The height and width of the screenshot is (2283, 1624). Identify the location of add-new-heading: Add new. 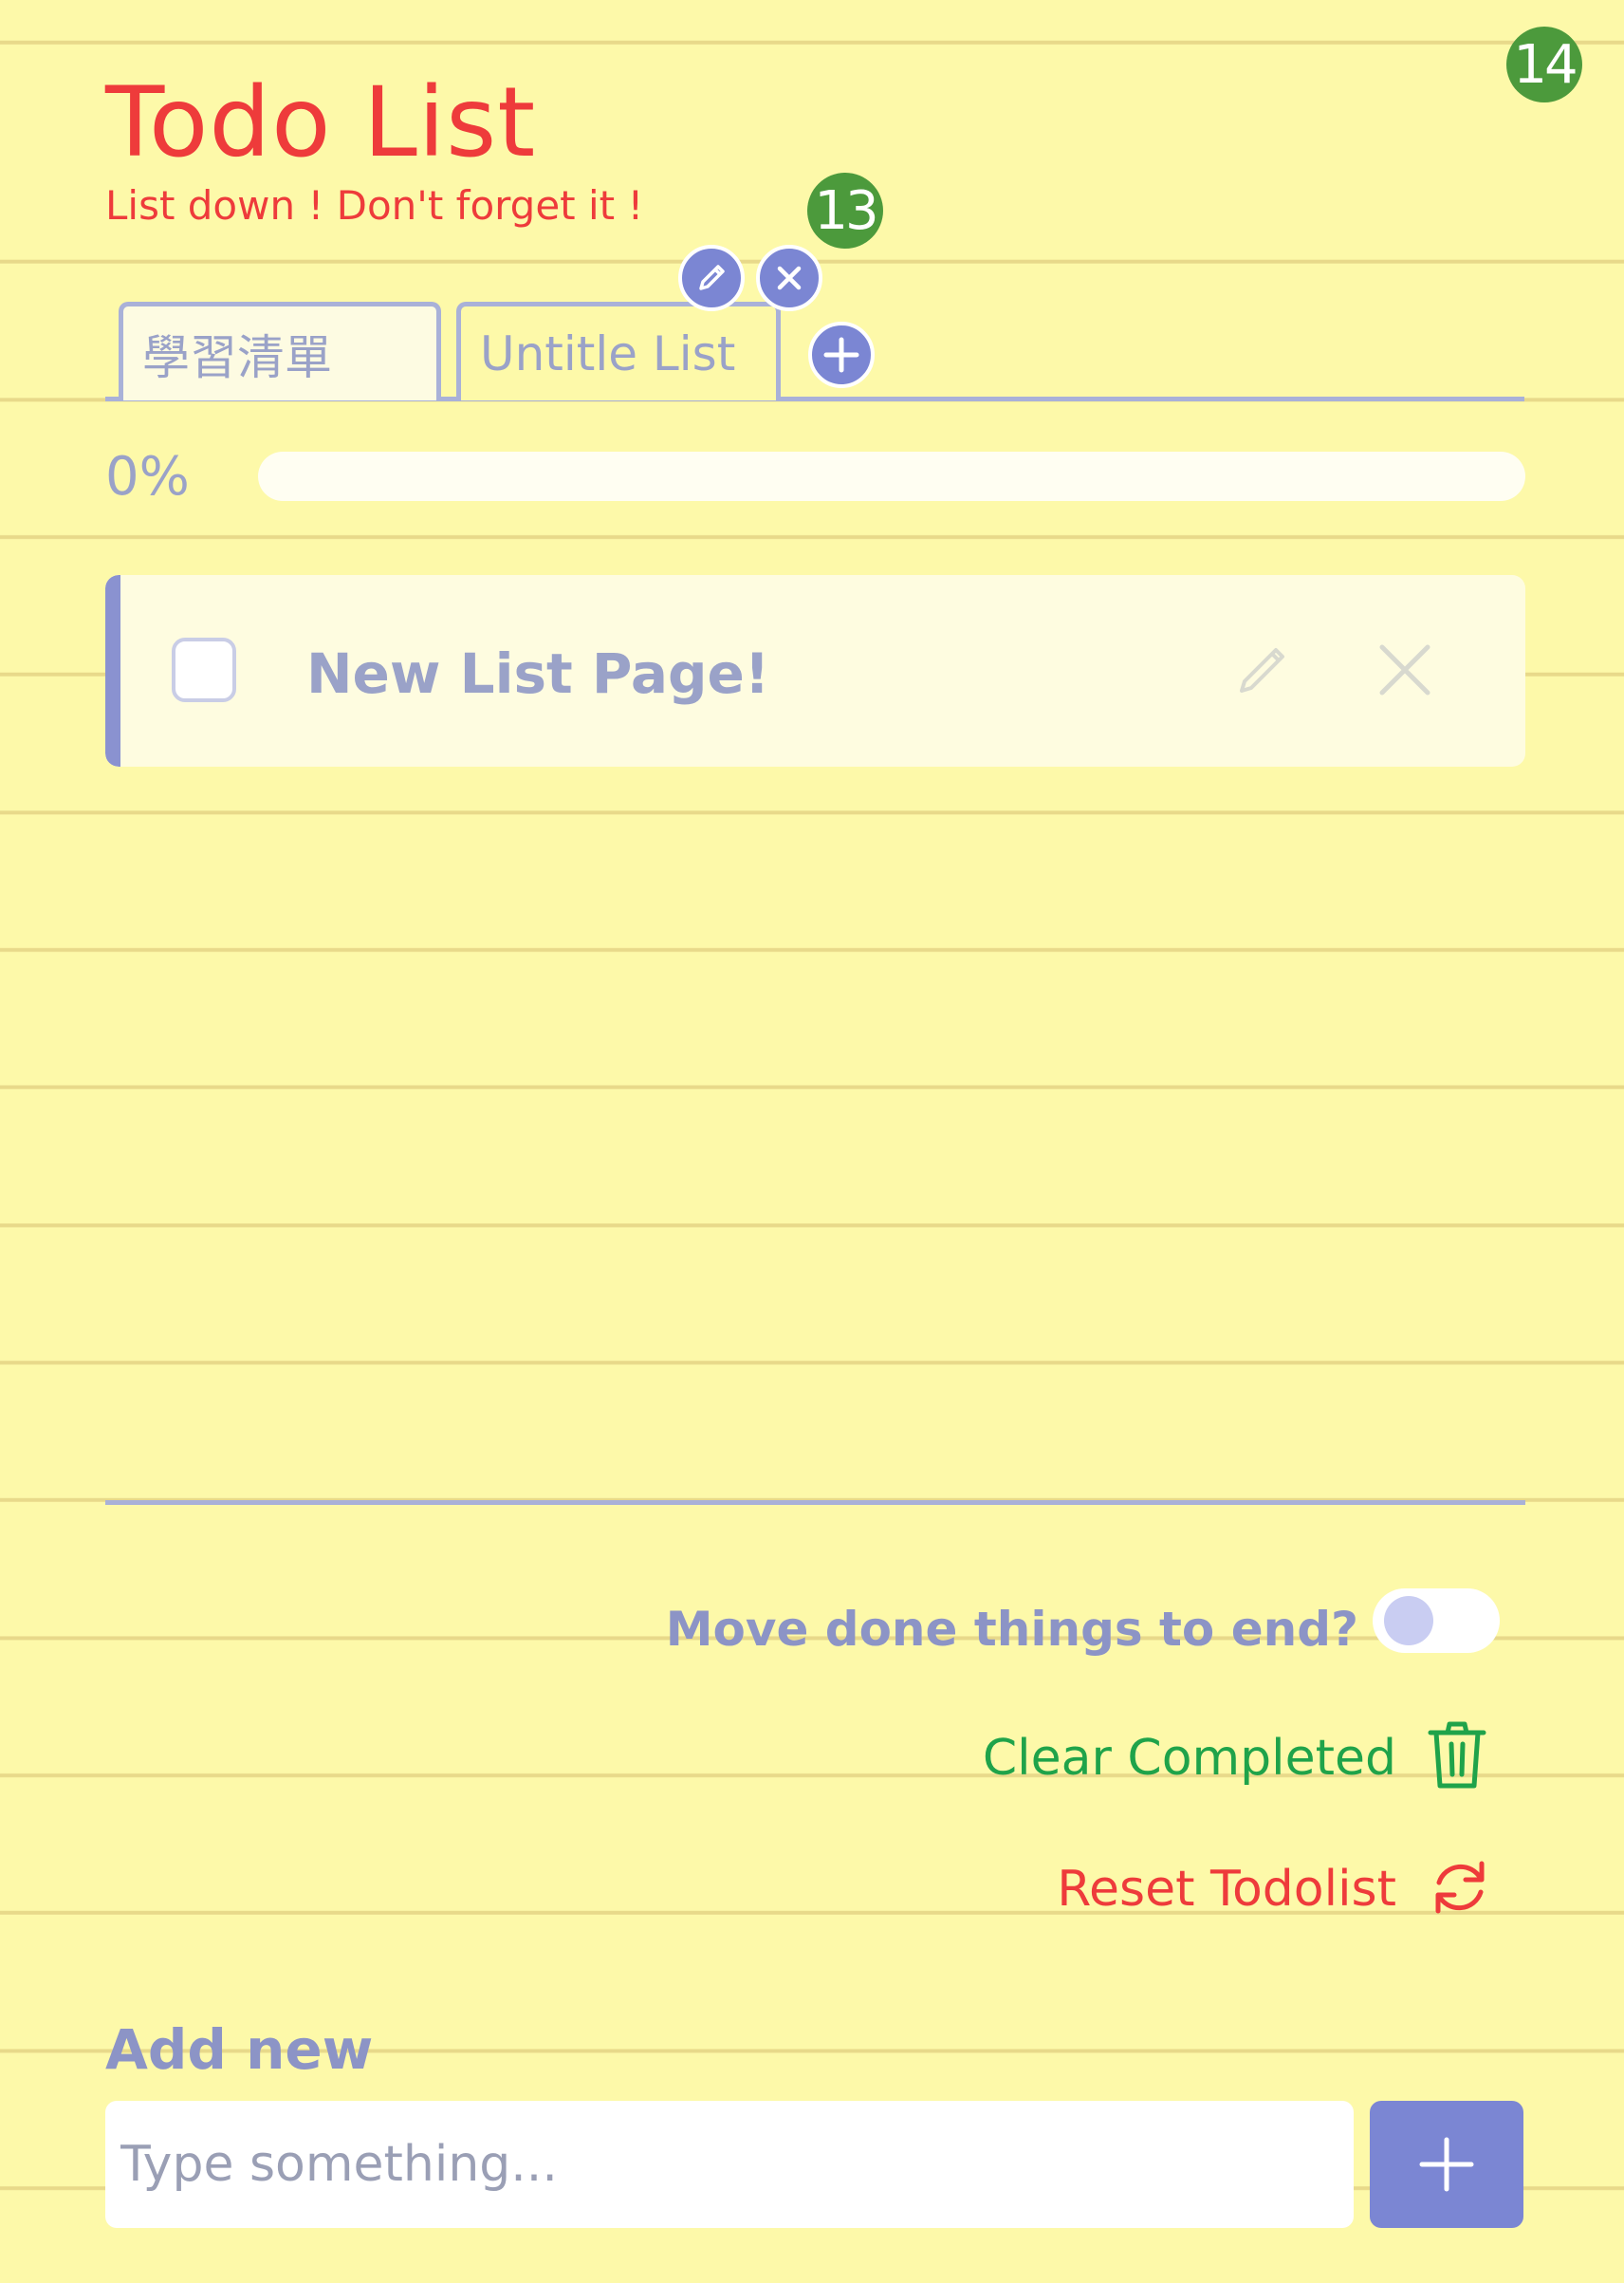
(240, 2049).